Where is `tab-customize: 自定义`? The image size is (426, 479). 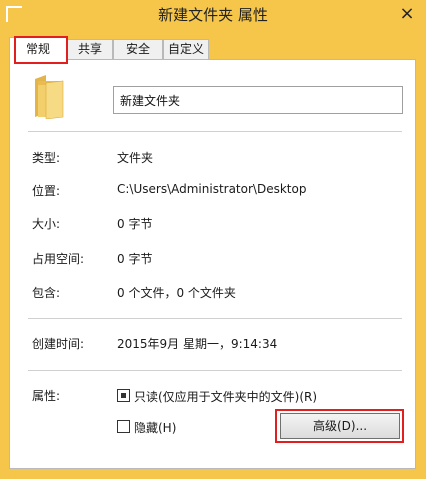
tab-customize: 自定义 is located at coordinates (186, 49).